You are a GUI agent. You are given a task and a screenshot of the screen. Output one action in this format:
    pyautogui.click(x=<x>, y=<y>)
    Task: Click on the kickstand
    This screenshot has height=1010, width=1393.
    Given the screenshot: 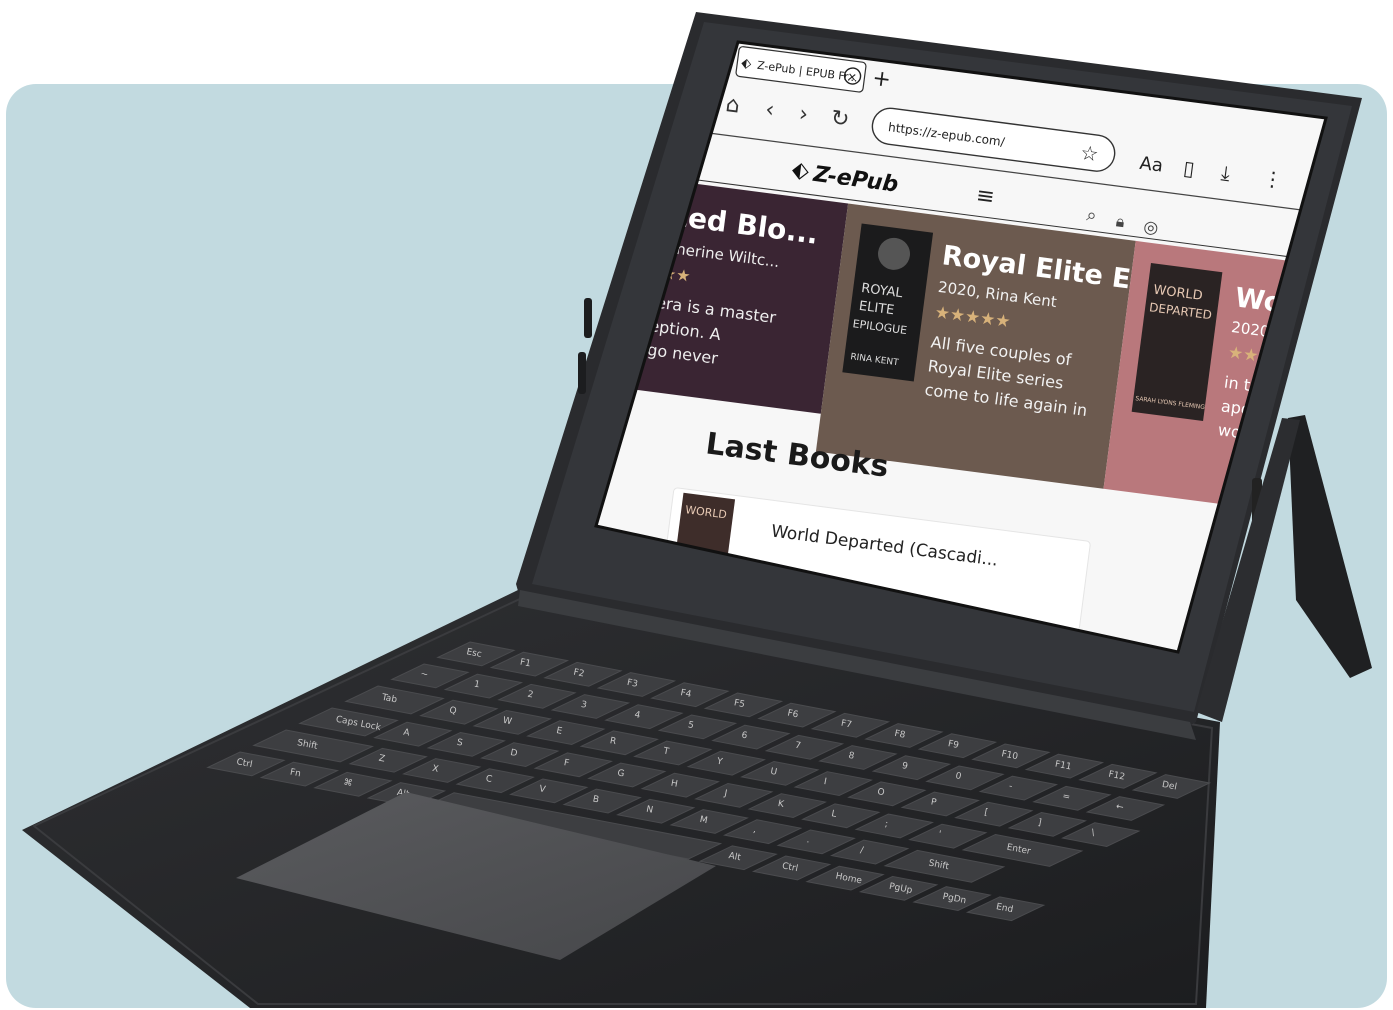 What is the action you would take?
    pyautogui.click(x=1330, y=546)
    